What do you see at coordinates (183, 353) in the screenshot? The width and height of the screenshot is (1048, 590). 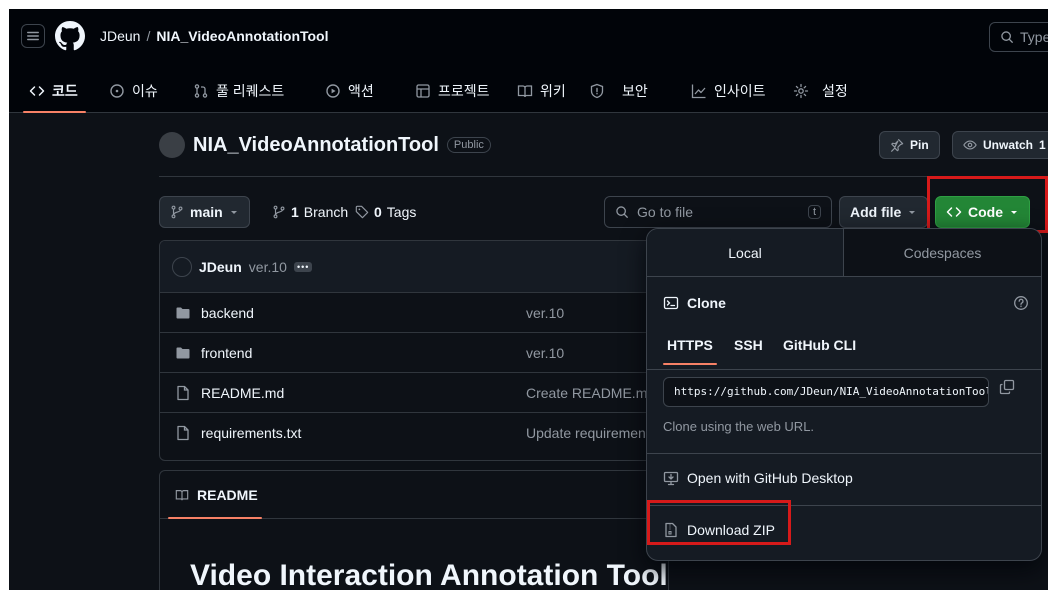 I see `folder-icon` at bounding box center [183, 353].